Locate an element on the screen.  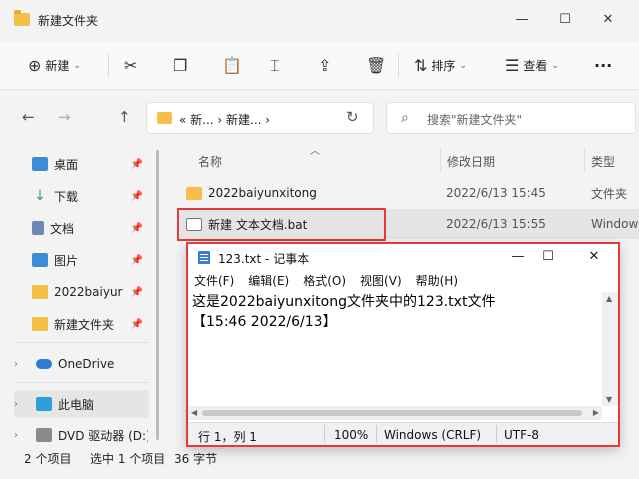
sidebar-item-pictures: 图片 📌 is located at coordinates (81, 260).